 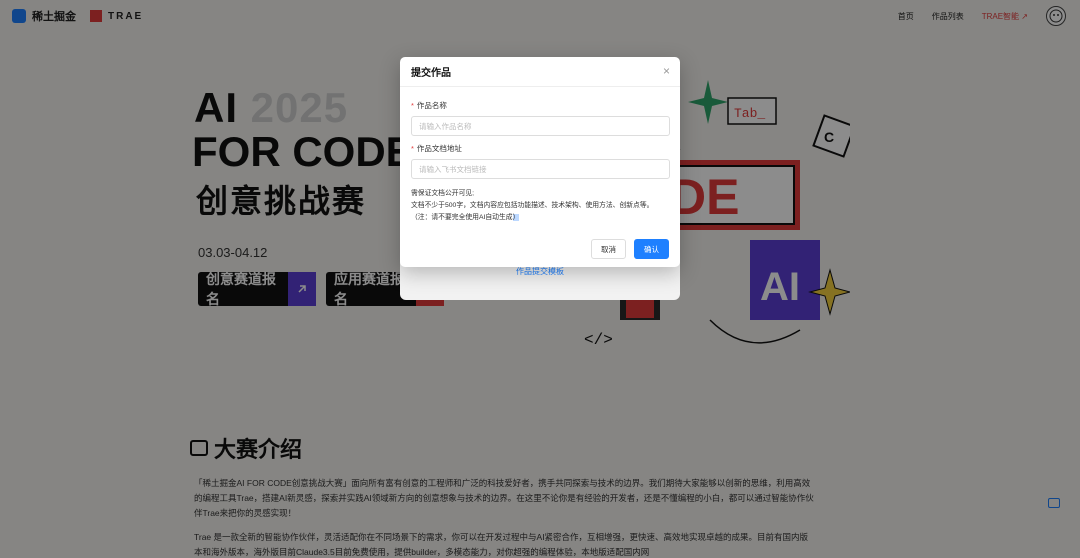 I want to click on template-link: 作品提交模板, so click(x=540, y=283).